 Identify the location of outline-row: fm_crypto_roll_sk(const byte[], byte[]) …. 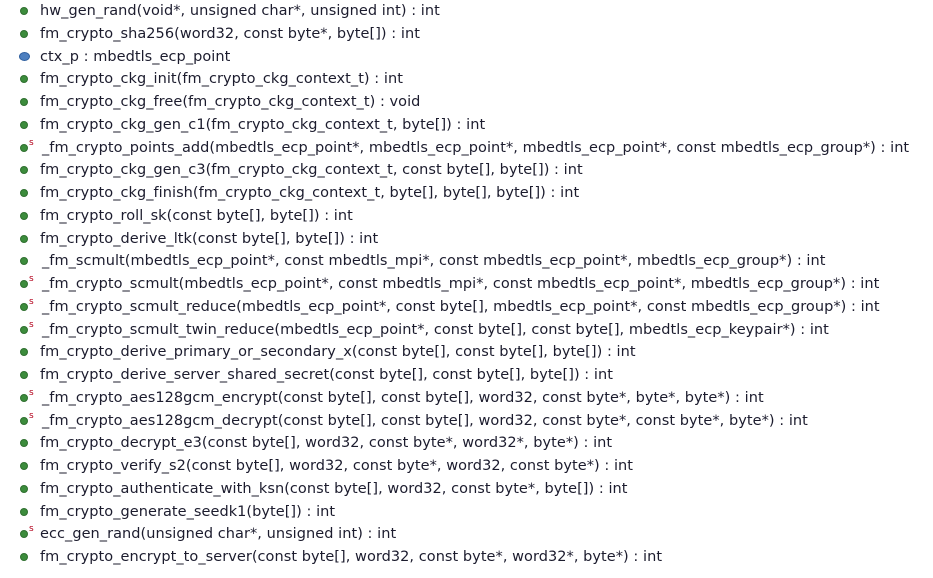
(466, 216).